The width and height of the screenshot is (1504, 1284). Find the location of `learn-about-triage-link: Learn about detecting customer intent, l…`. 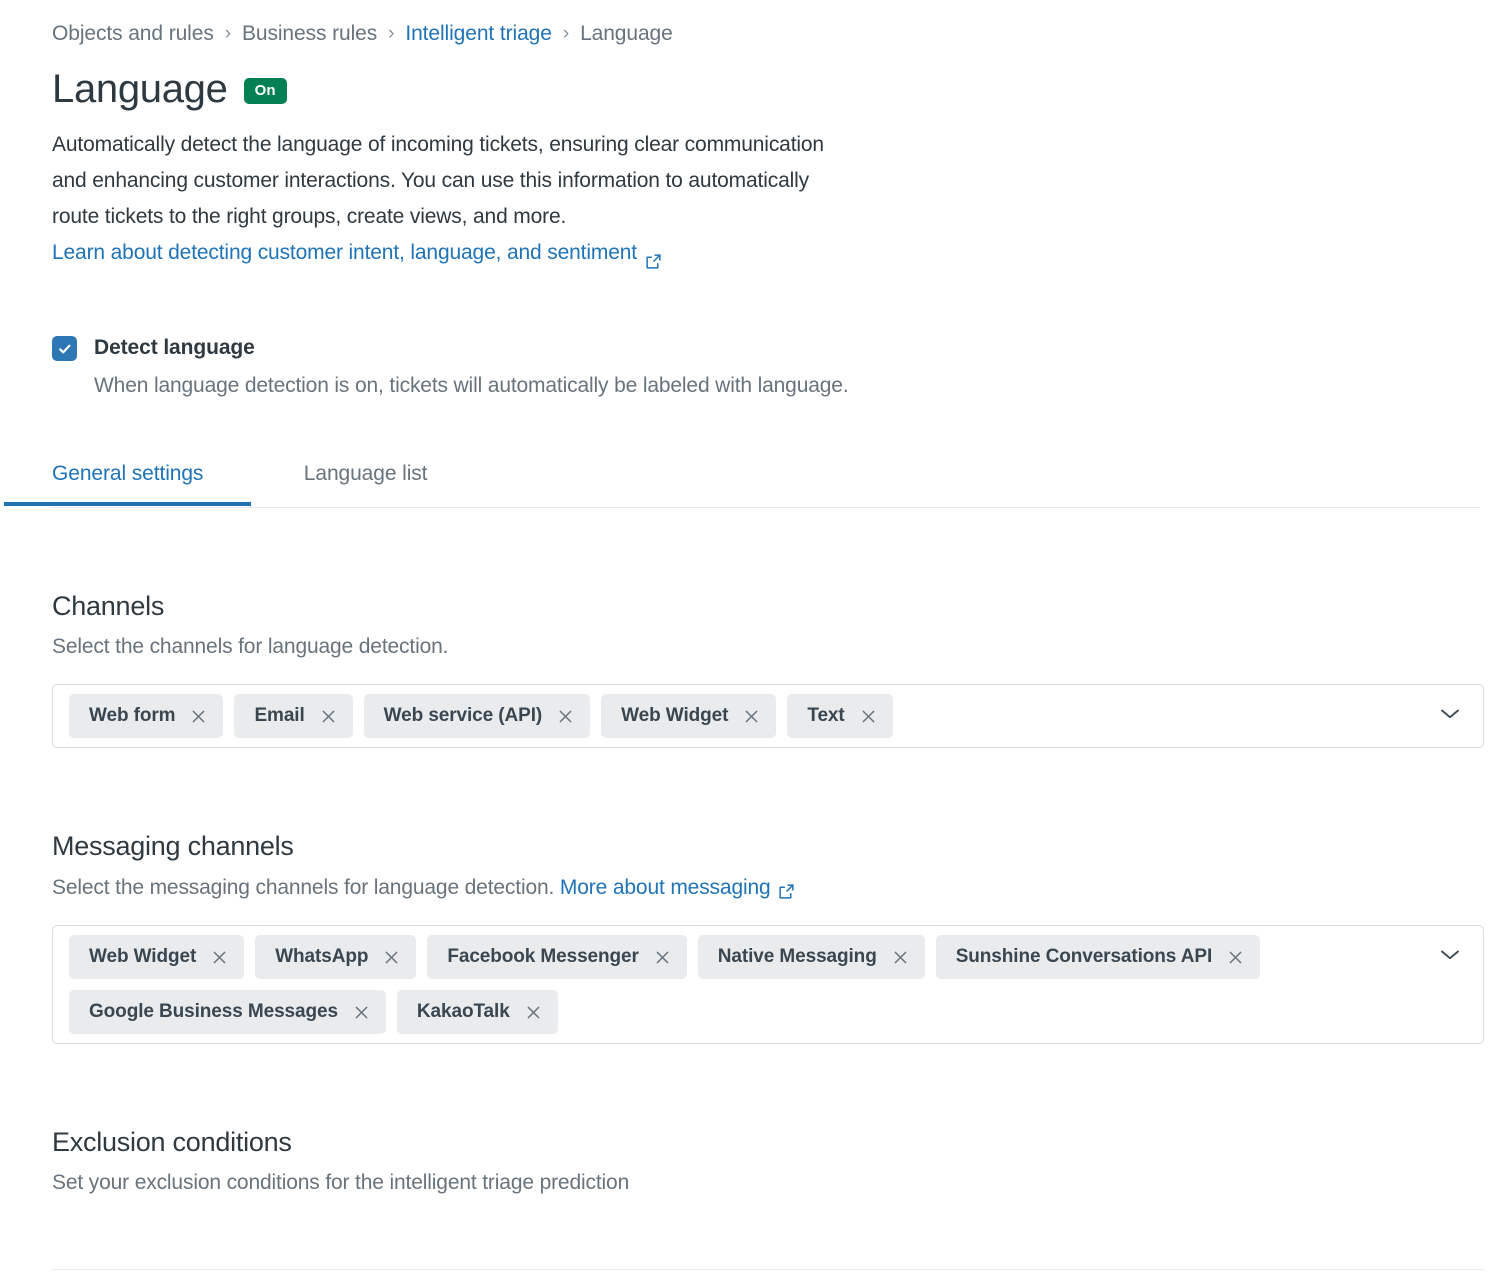

learn-about-triage-link: Learn about detecting customer intent, l… is located at coordinates (357, 253).